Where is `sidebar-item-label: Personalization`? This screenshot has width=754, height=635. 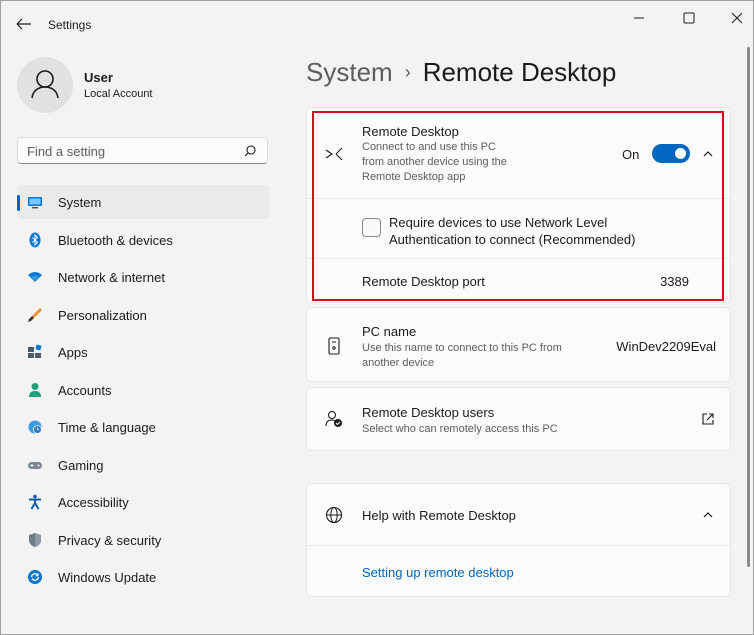 sidebar-item-label: Personalization is located at coordinates (102, 315).